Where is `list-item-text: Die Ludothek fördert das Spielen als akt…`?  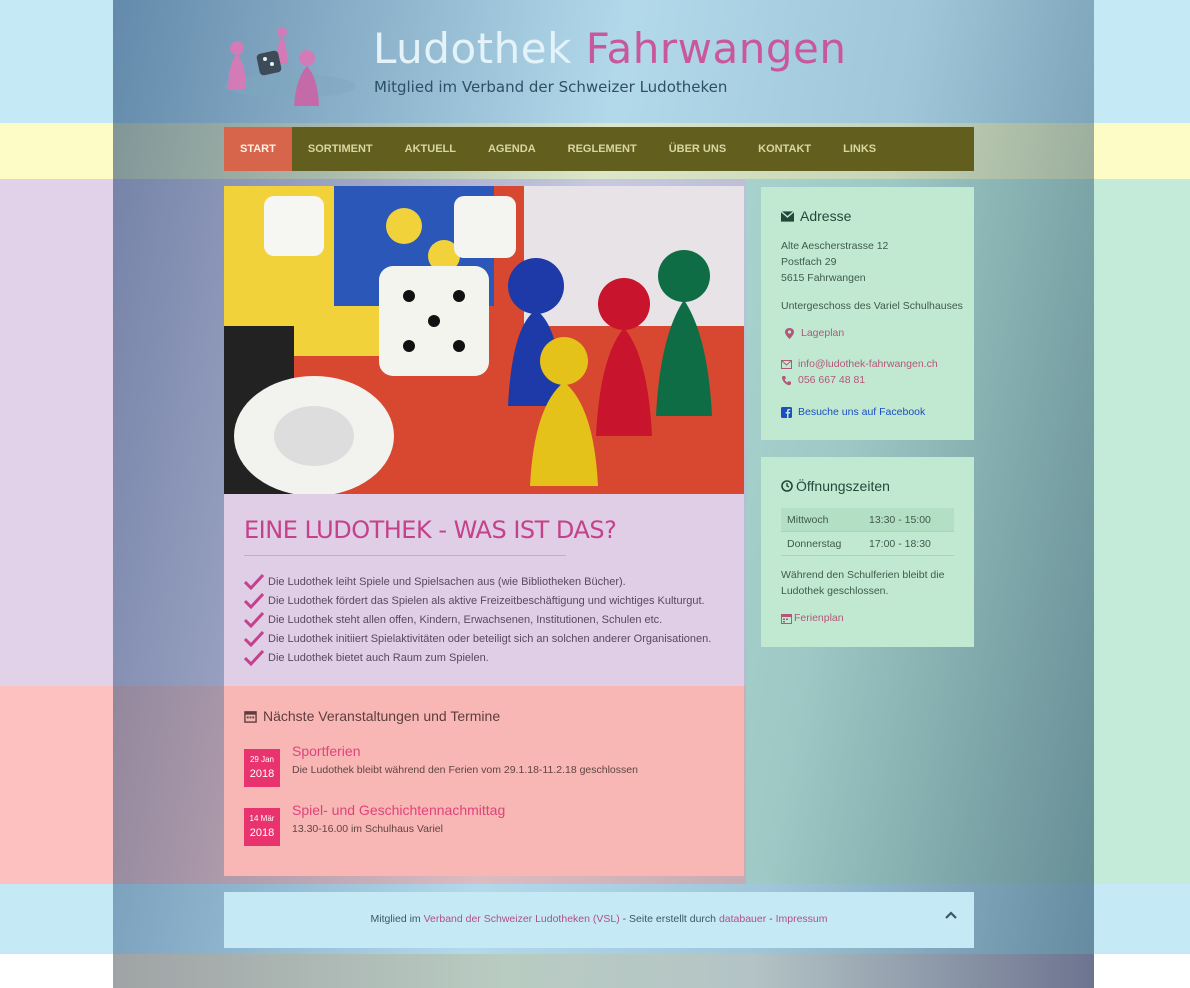 list-item-text: Die Ludothek fördert das Spielen als akt… is located at coordinates (486, 600).